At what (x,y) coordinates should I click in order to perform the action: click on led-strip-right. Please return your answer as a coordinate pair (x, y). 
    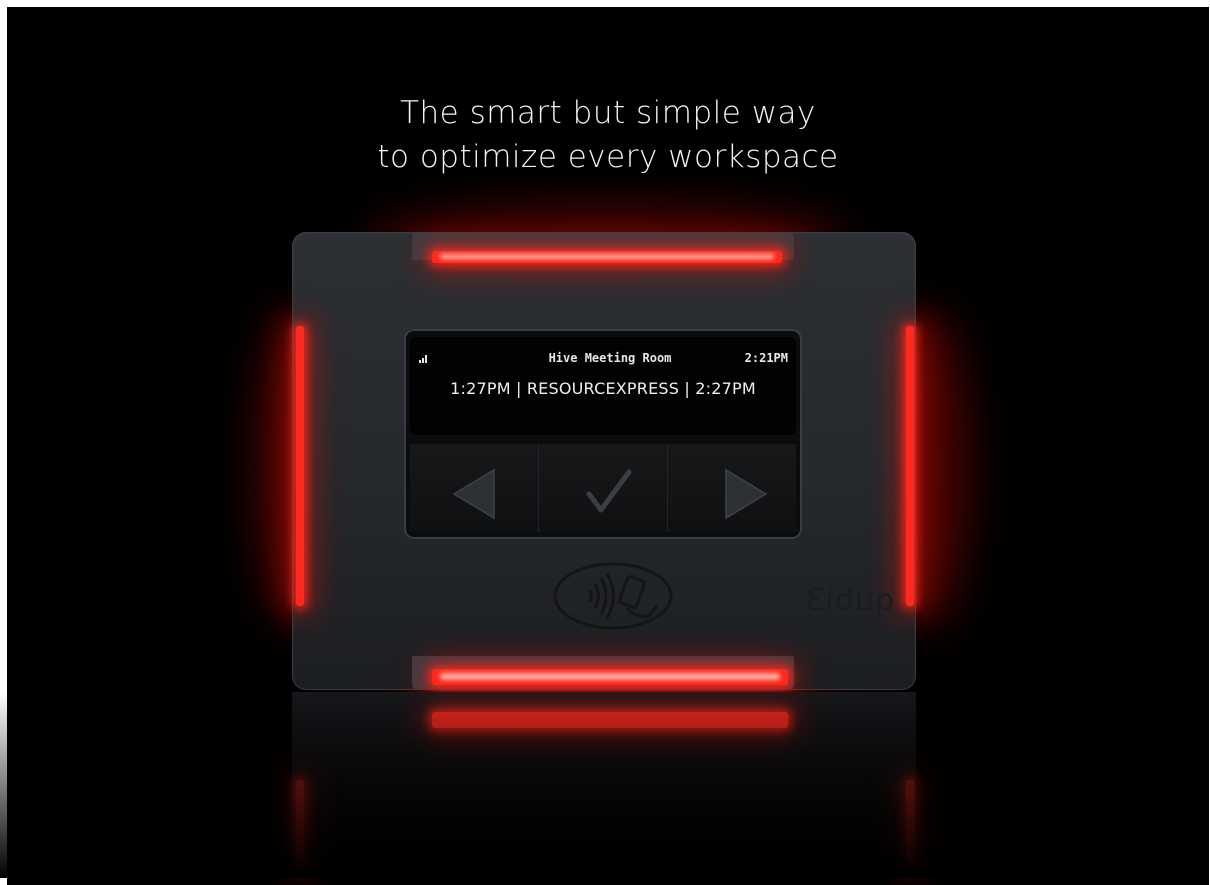
    Looking at the image, I should click on (910, 466).